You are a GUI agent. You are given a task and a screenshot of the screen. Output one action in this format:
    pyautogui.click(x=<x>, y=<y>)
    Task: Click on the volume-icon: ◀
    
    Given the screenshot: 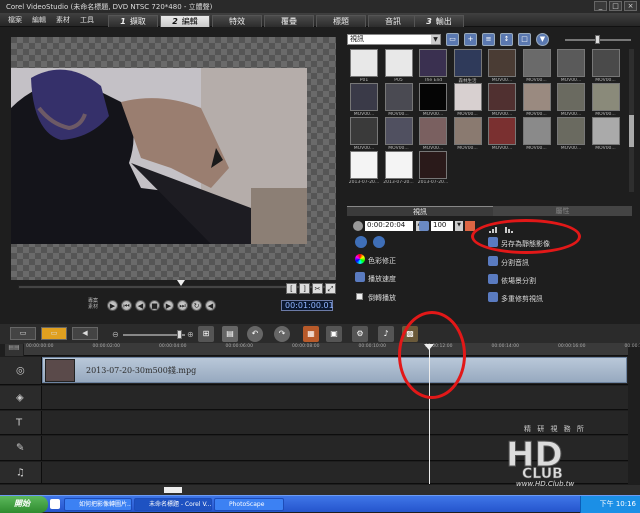 What is the action you would take?
    pyautogui.click(x=210, y=305)
    